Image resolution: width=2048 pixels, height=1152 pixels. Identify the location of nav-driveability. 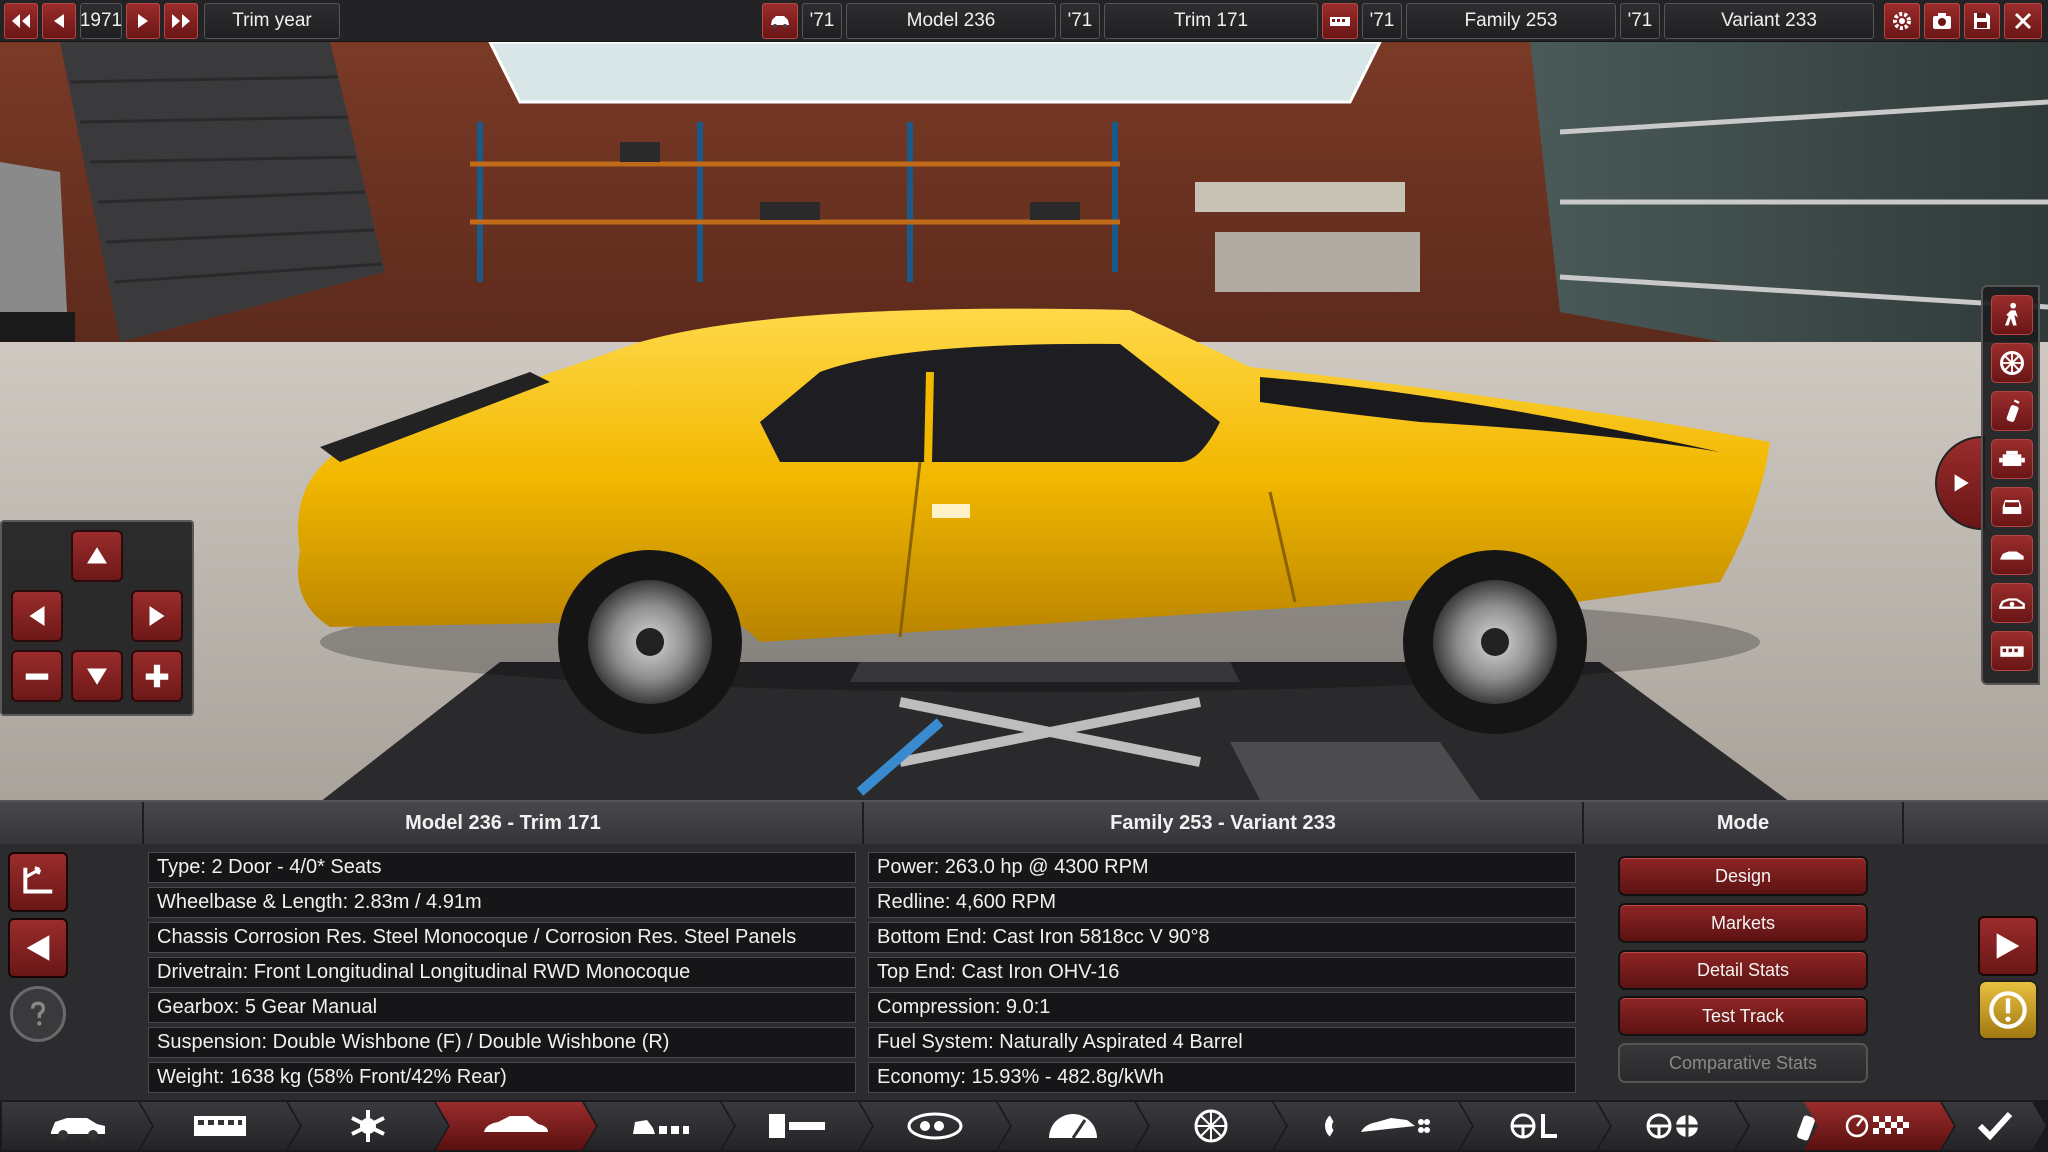
(1673, 1126).